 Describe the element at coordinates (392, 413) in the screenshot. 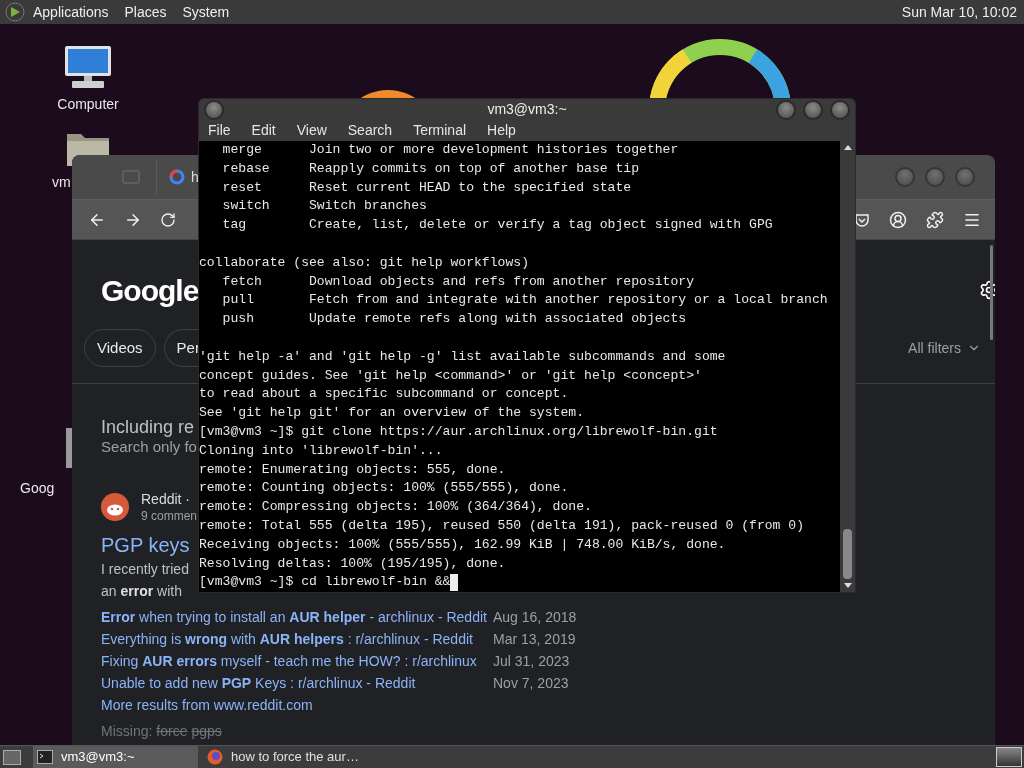

I see `terminal-line: See 'git help git' for an overview of the system.` at that location.